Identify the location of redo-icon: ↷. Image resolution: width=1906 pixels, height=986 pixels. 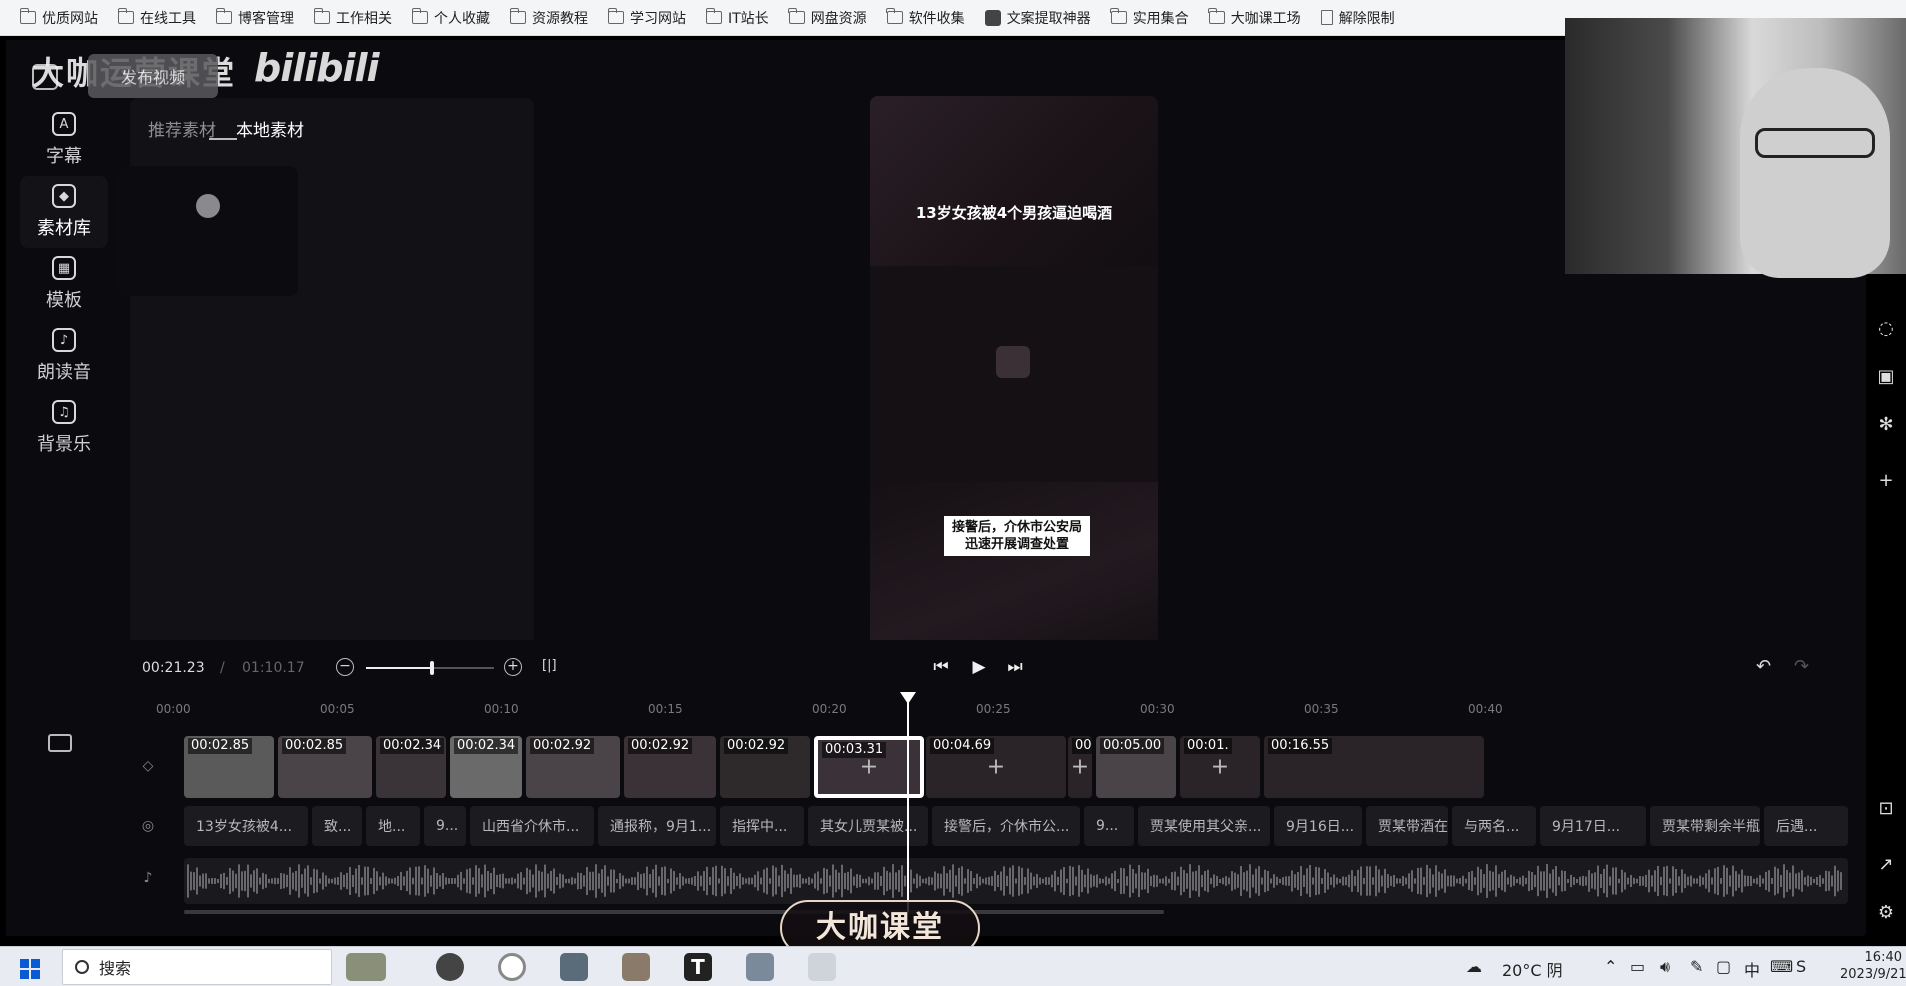
(1804, 667).